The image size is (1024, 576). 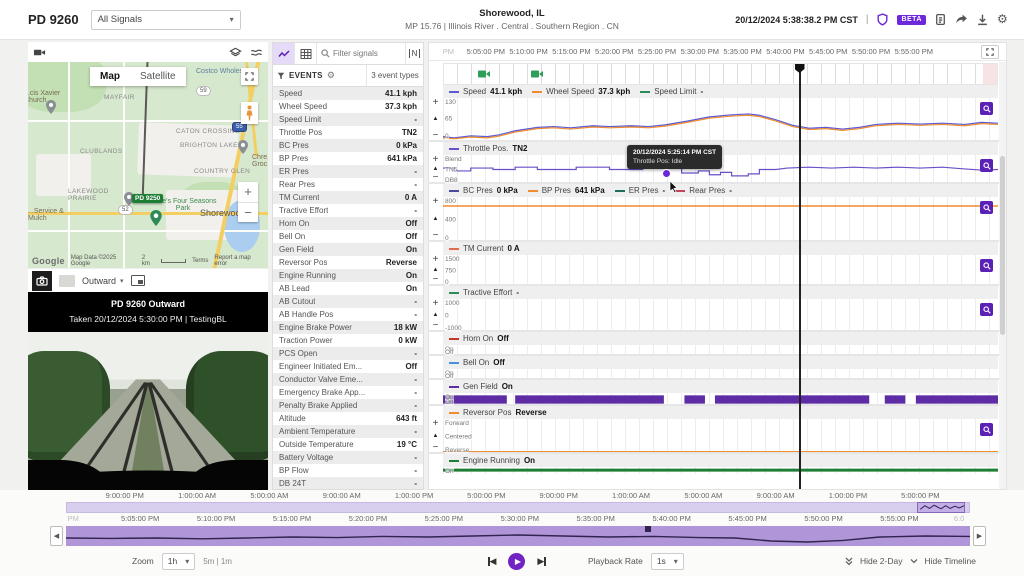 What do you see at coordinates (951, 561) in the screenshot?
I see `hide-timeline-toggle: Hide Timeline` at bounding box center [951, 561].